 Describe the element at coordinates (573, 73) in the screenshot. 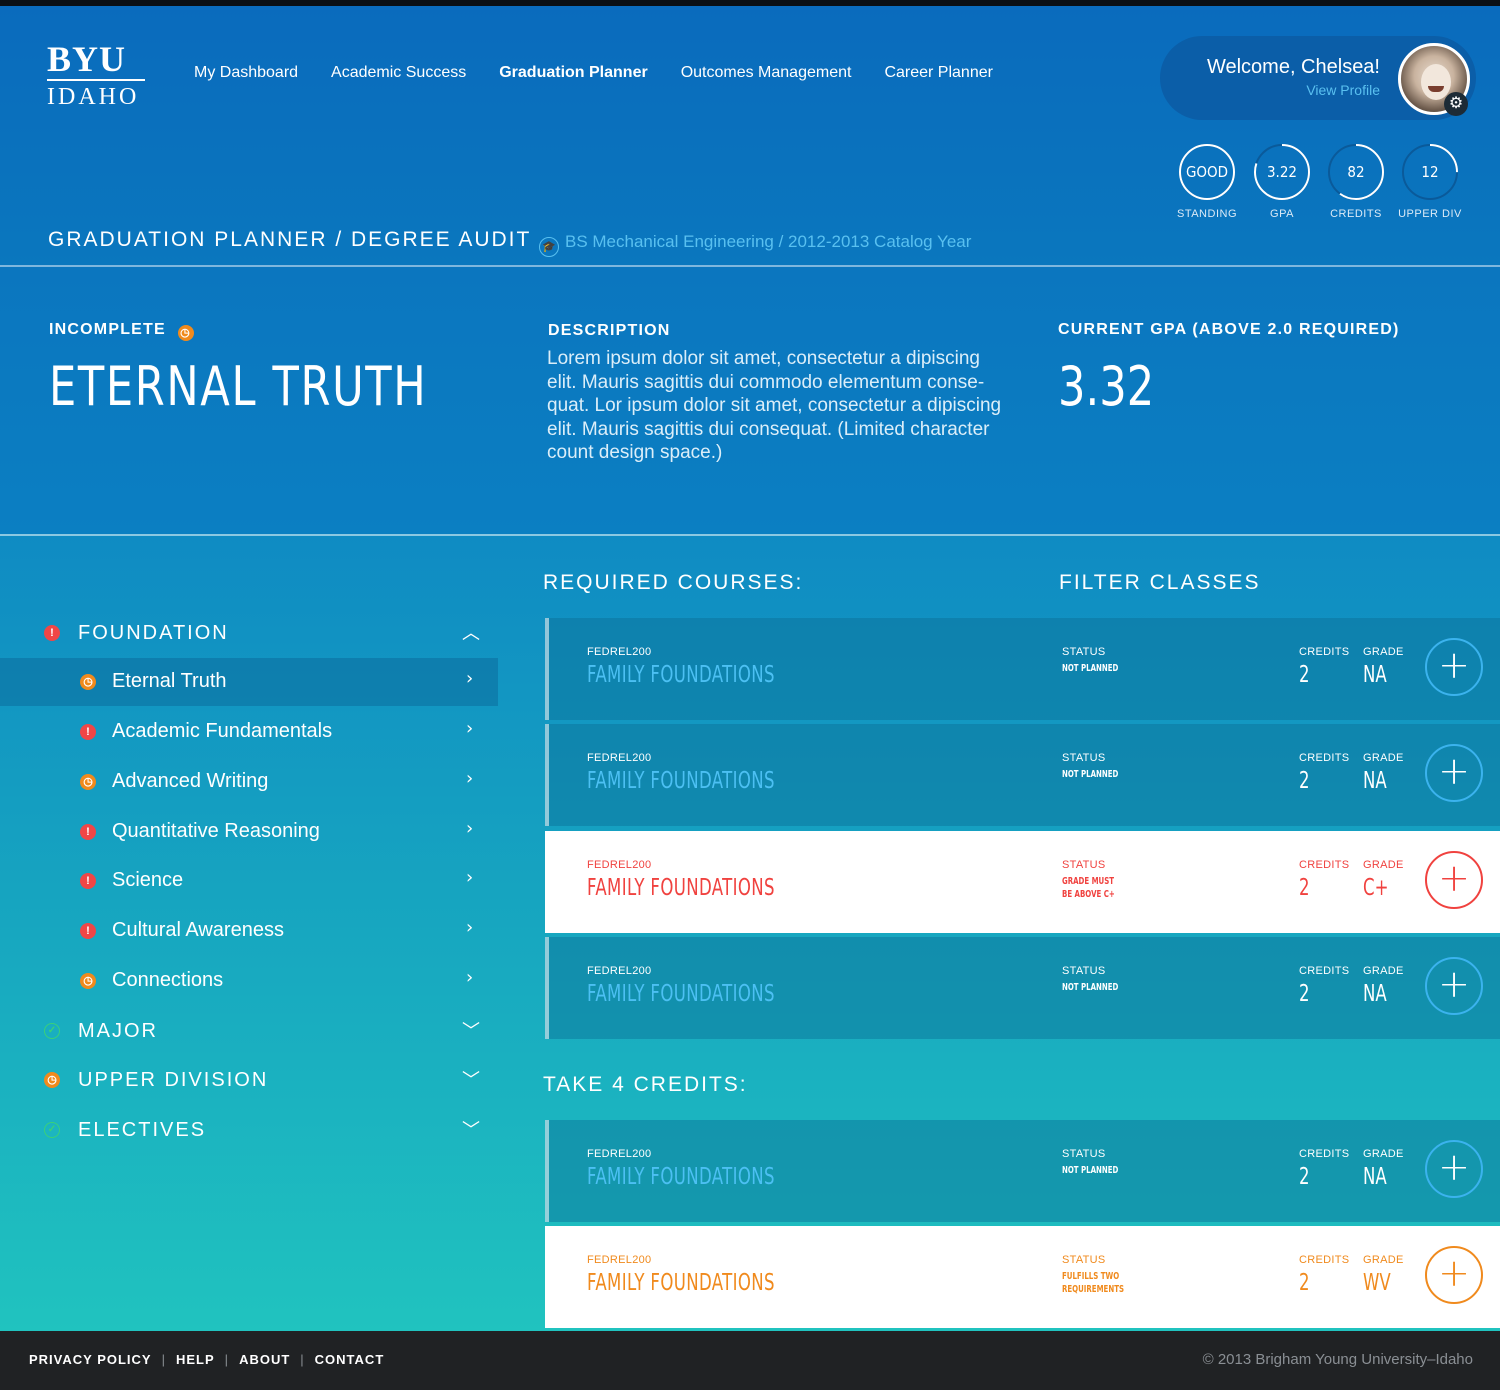

I see `nav-graduation-planner: Graduation Planner` at that location.